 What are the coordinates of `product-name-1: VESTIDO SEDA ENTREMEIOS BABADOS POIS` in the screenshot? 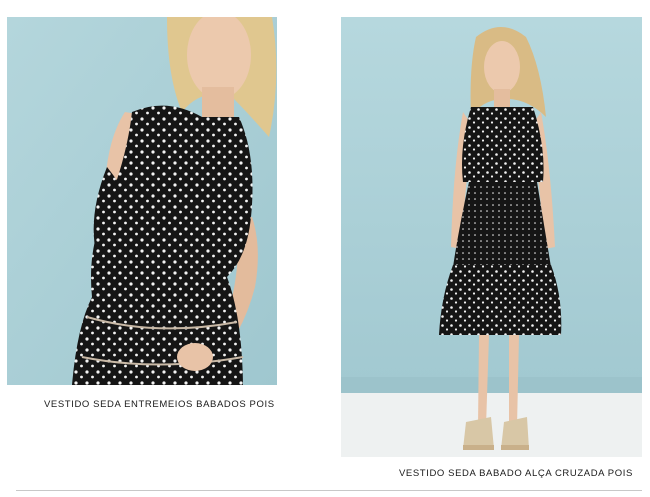 It's located at (159, 404).